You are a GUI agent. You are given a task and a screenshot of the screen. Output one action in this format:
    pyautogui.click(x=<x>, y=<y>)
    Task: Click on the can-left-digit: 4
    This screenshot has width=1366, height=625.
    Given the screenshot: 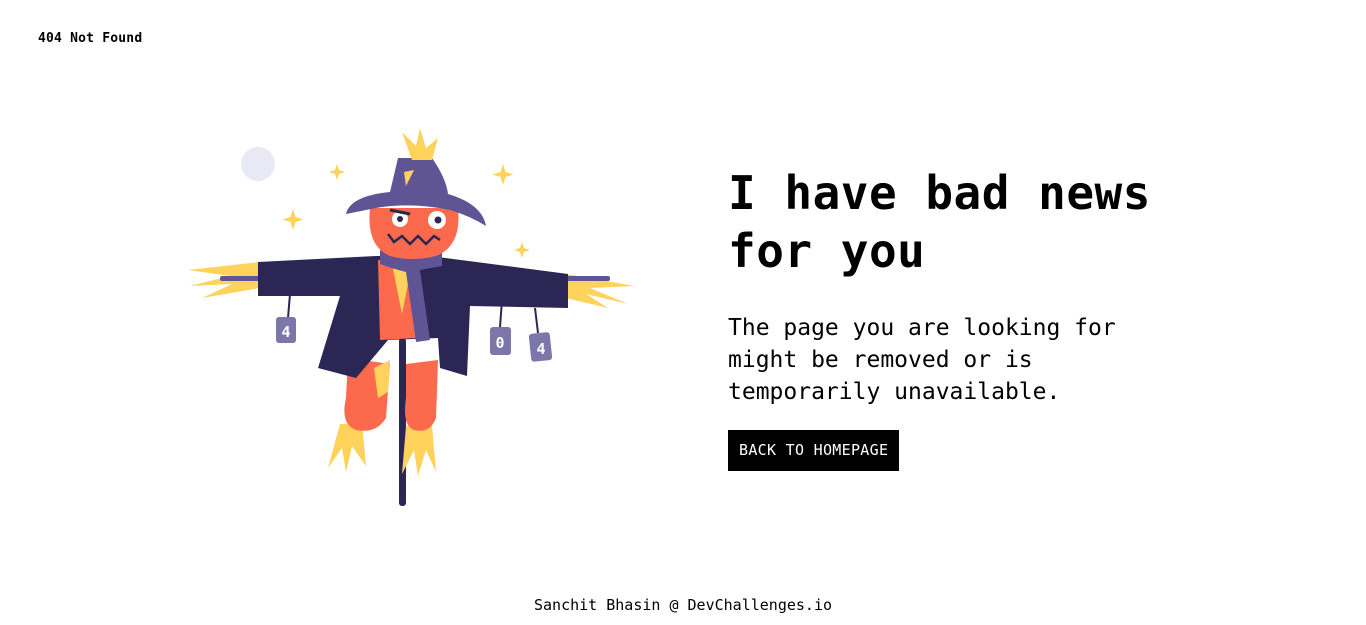 What is the action you would take?
    pyautogui.click(x=285, y=332)
    